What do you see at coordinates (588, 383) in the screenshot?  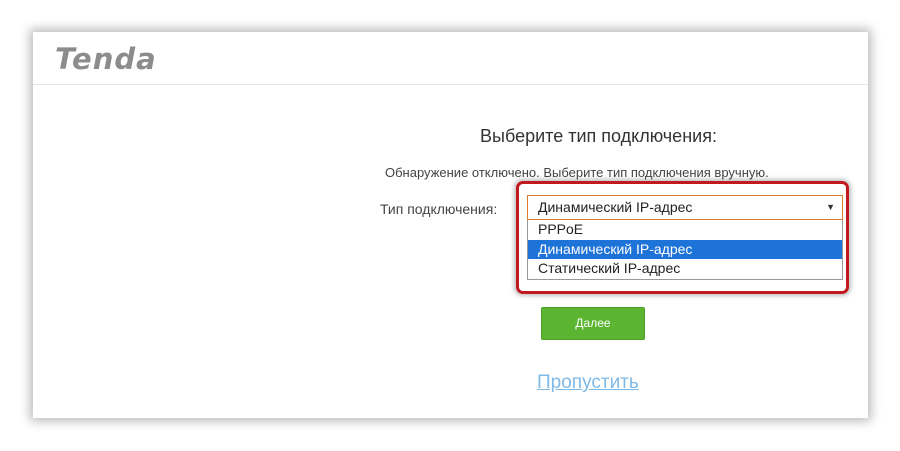 I see `skip-link: Пропустить` at bounding box center [588, 383].